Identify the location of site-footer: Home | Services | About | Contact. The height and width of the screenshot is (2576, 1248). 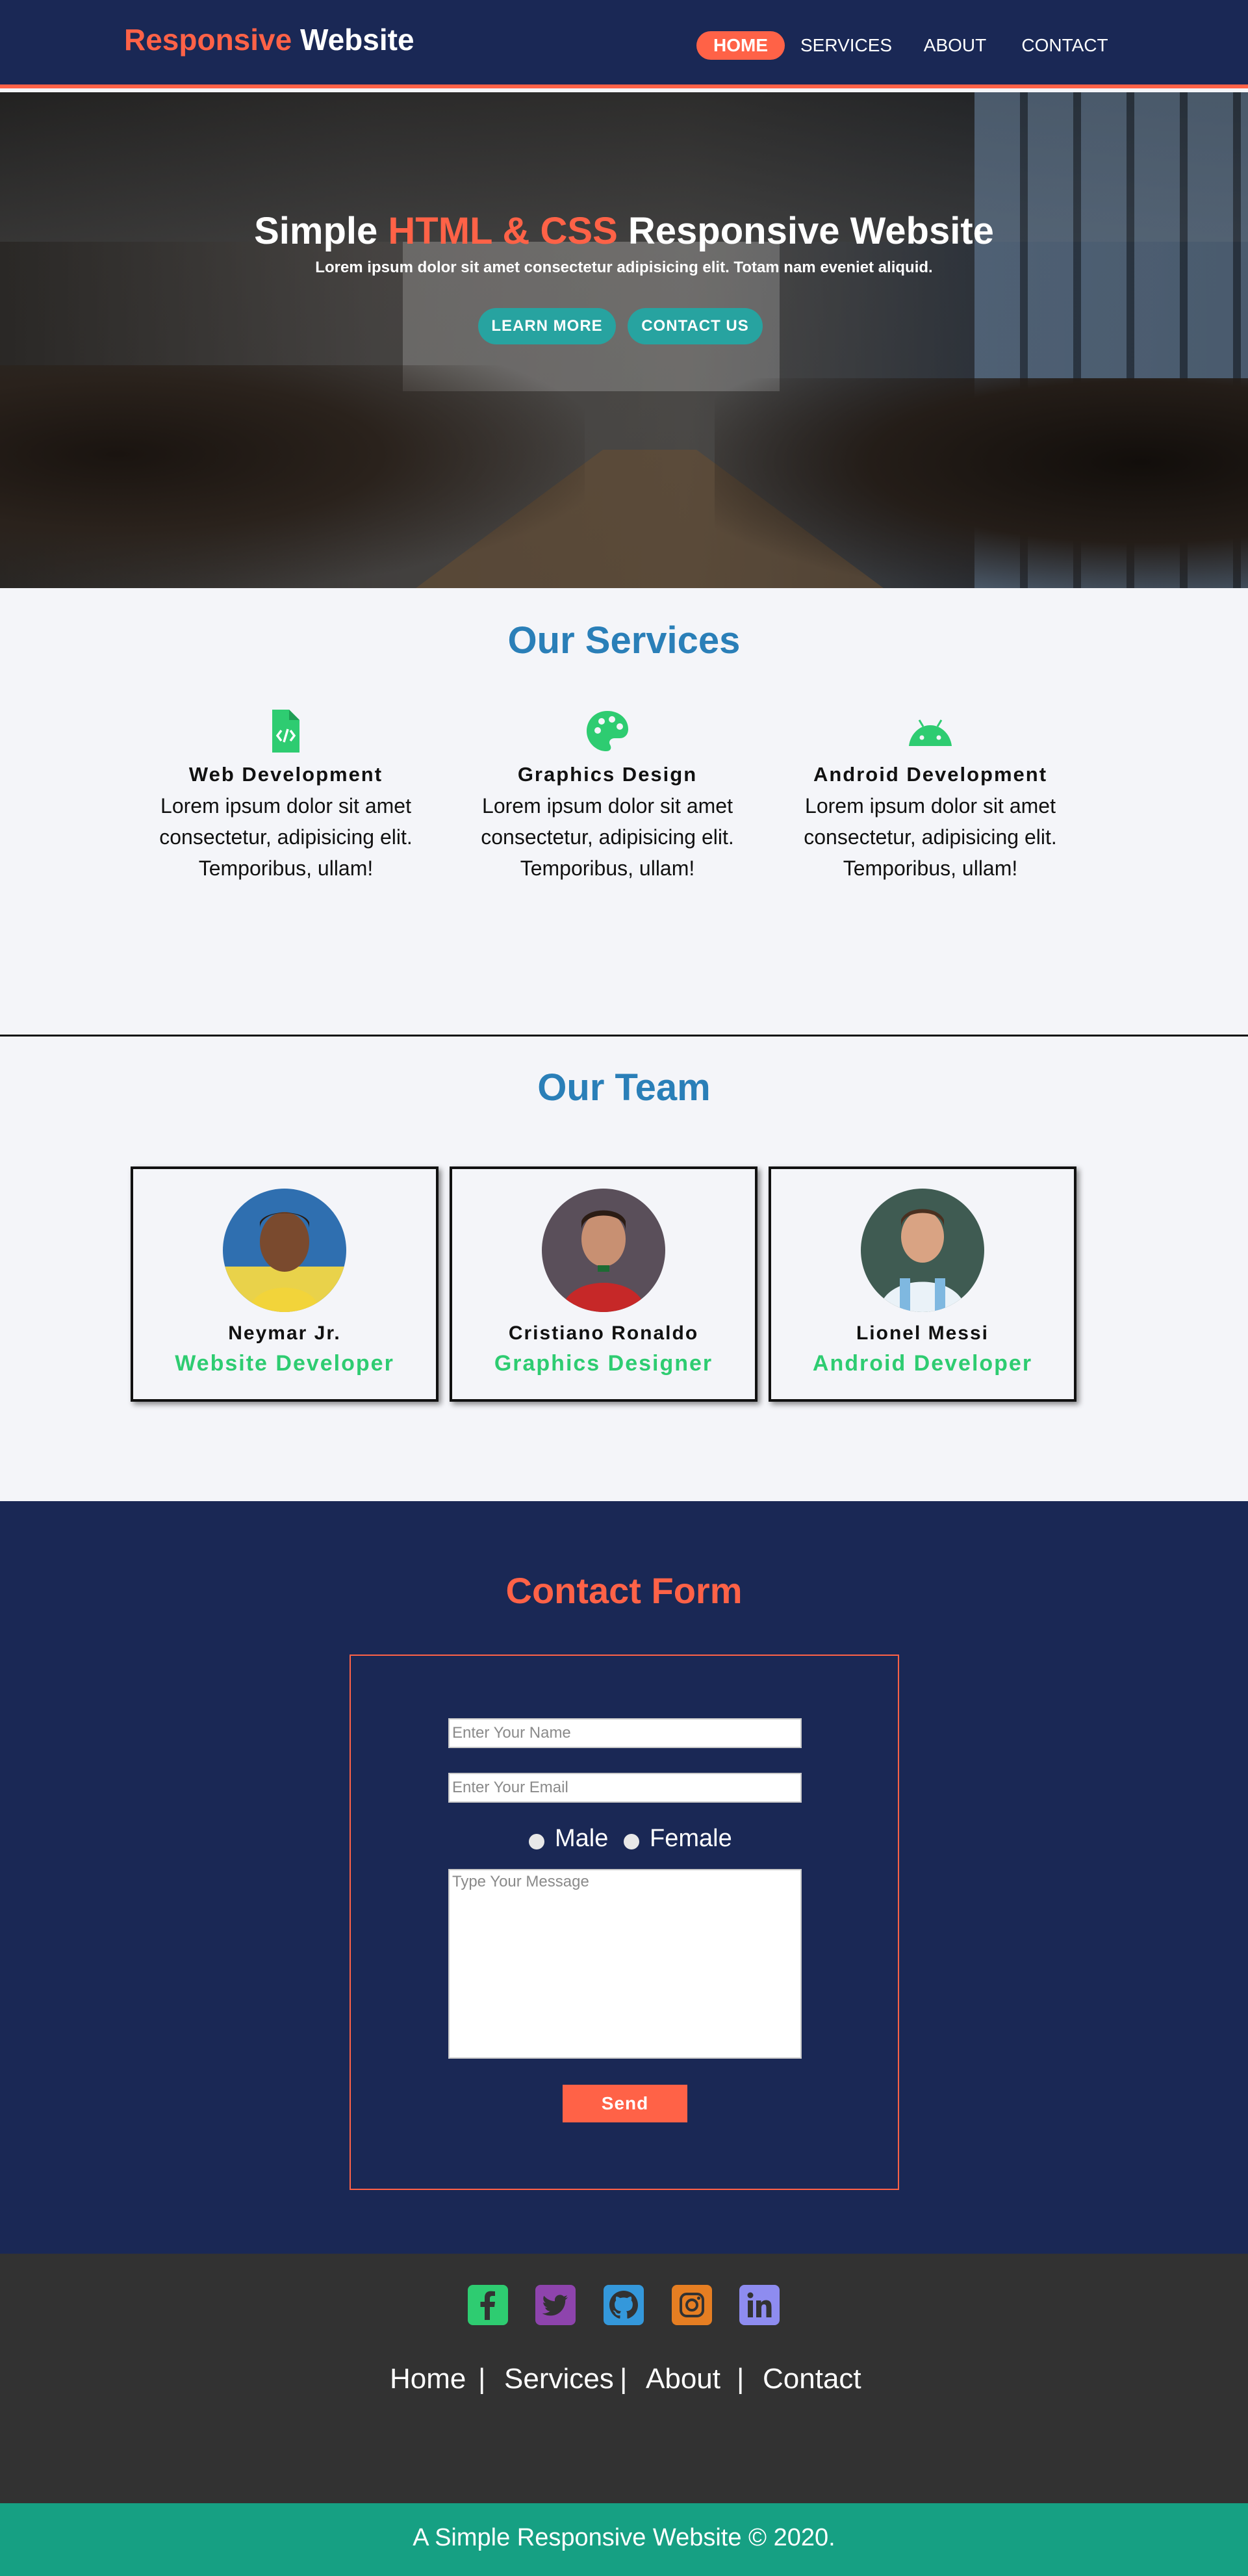
(624, 2379).